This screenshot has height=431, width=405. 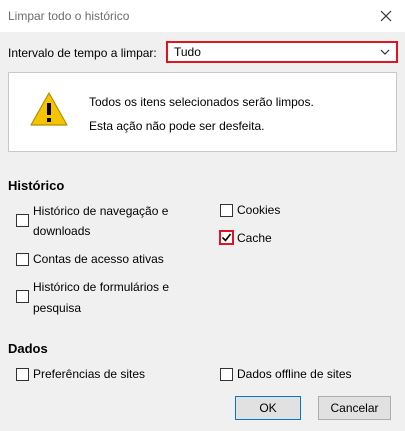 I want to click on warning-text-line2: Esta ação não pode ser desfeita., so click(x=177, y=126).